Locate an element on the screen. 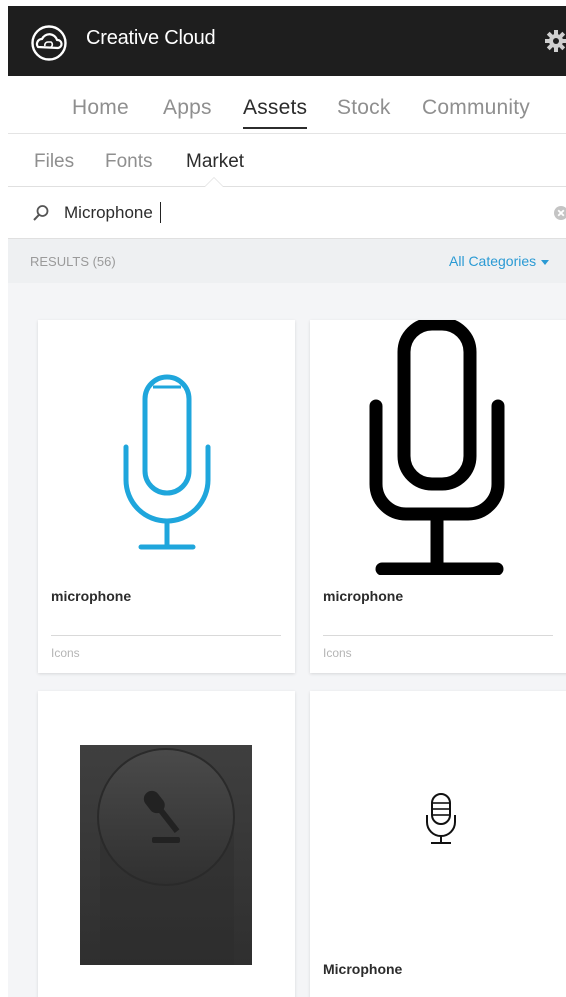 Image resolution: width=566 pixels, height=997 pixels. sub-nav: Files Fonts Market is located at coordinates (287, 160).